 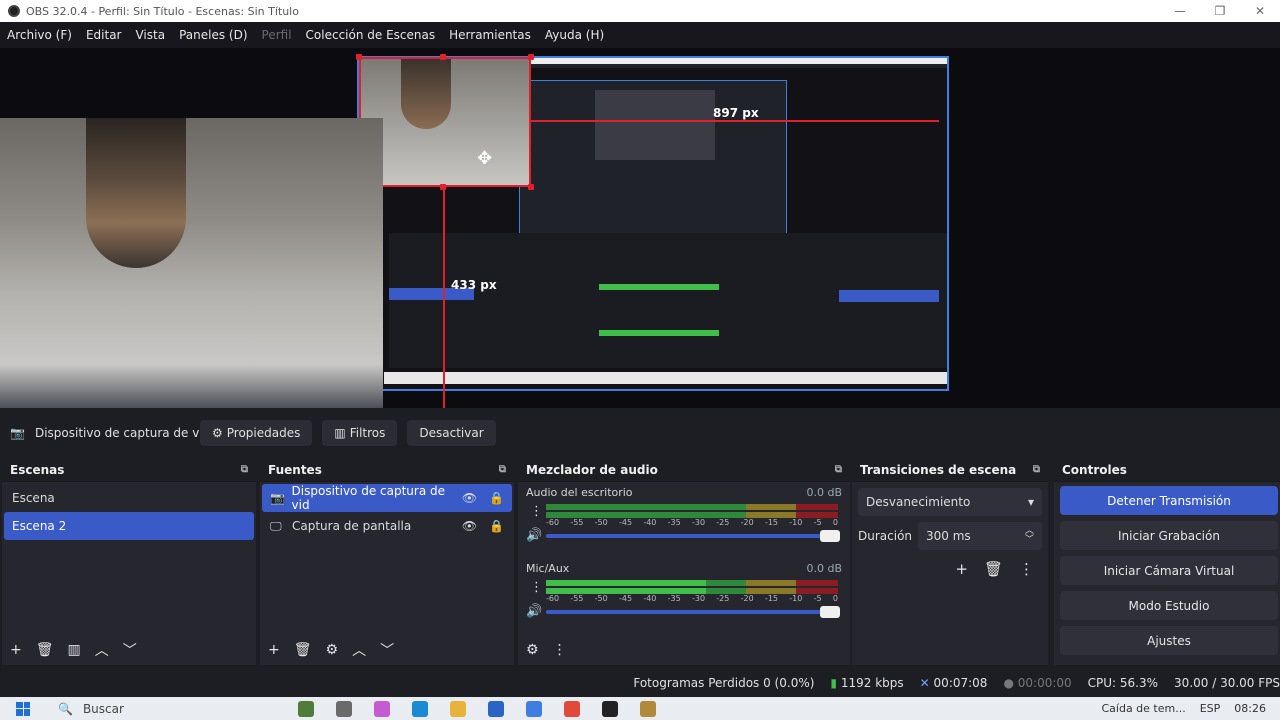 I want to click on studio-mode-button: Modo Estudio, so click(x=1169, y=605).